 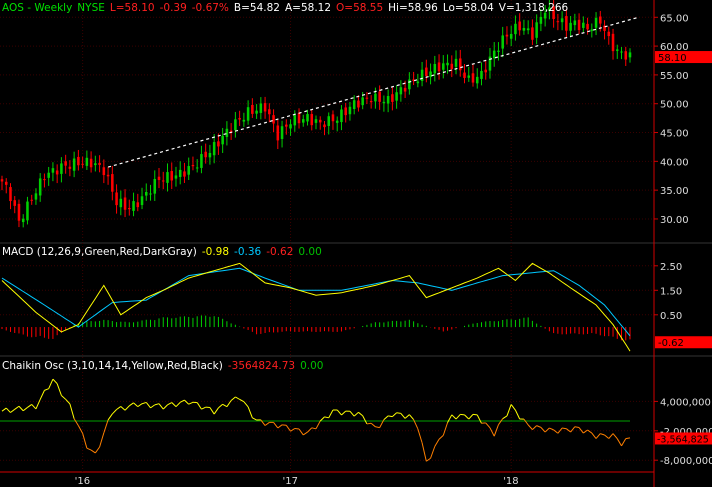 What do you see at coordinates (312, 366) in the screenshot?
I see `chaikin-zero-value: 0.00` at bounding box center [312, 366].